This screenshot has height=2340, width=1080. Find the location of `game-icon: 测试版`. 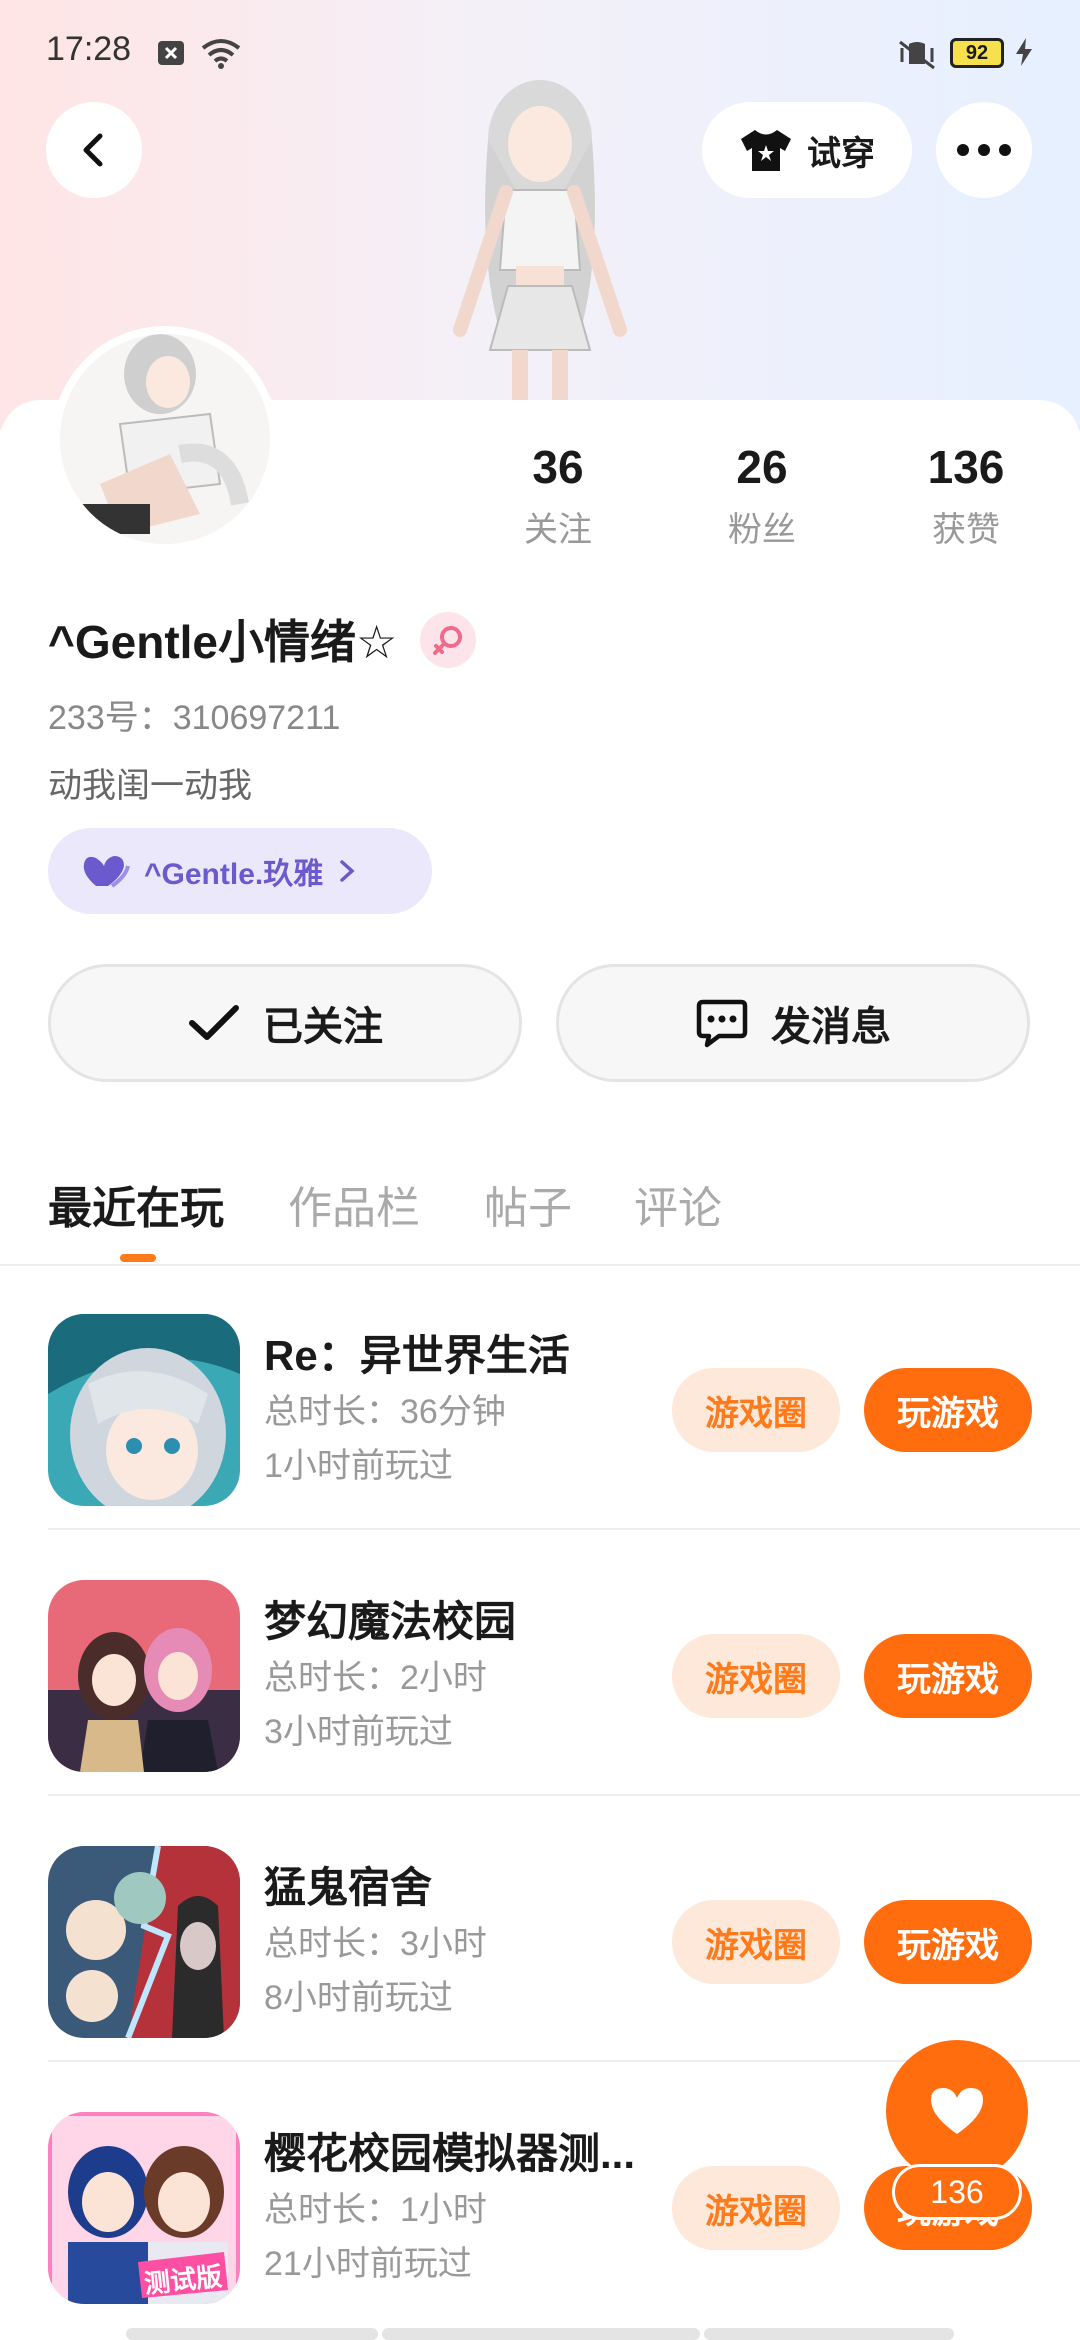

game-icon: 测试版 is located at coordinates (144, 2208).